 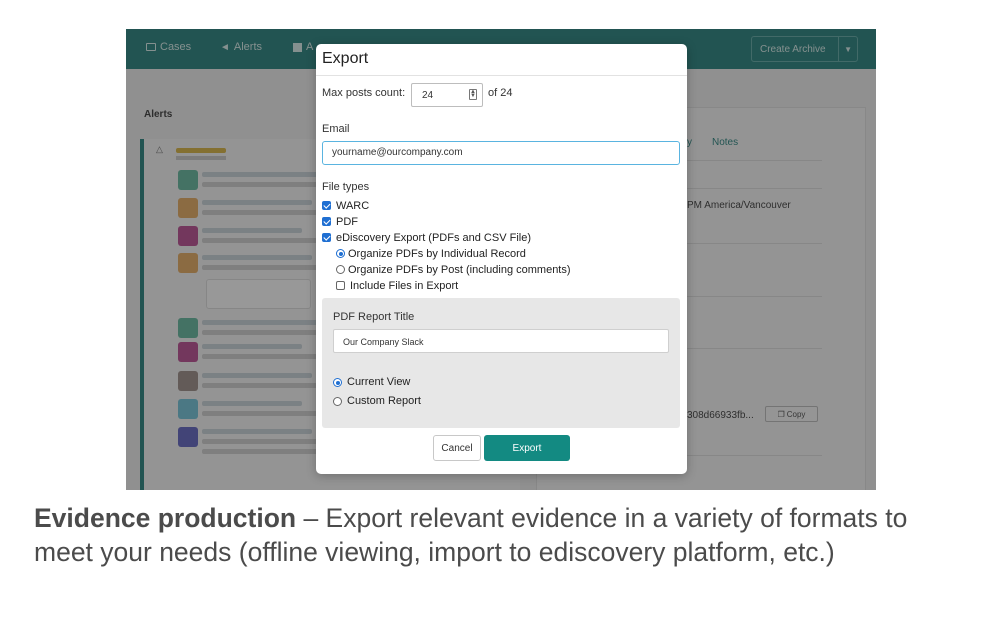 What do you see at coordinates (345, 58) in the screenshot?
I see `modal-title: Export` at bounding box center [345, 58].